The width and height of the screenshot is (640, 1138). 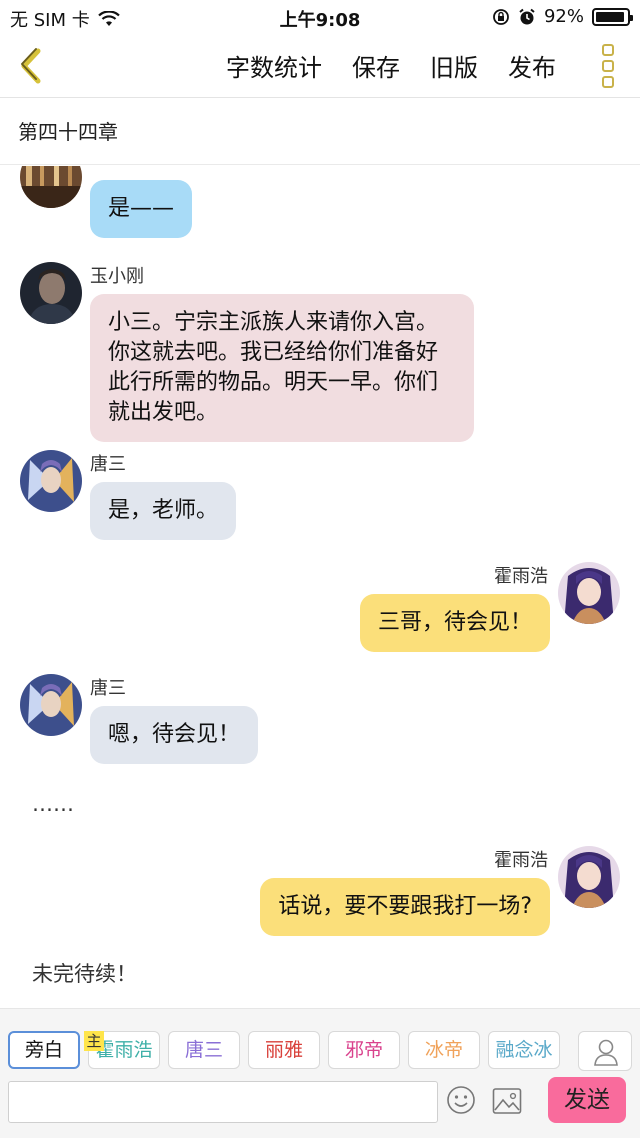 I want to click on editor-nav-bar: 字数统计 保存 旧版 发布, so click(x=320, y=66).